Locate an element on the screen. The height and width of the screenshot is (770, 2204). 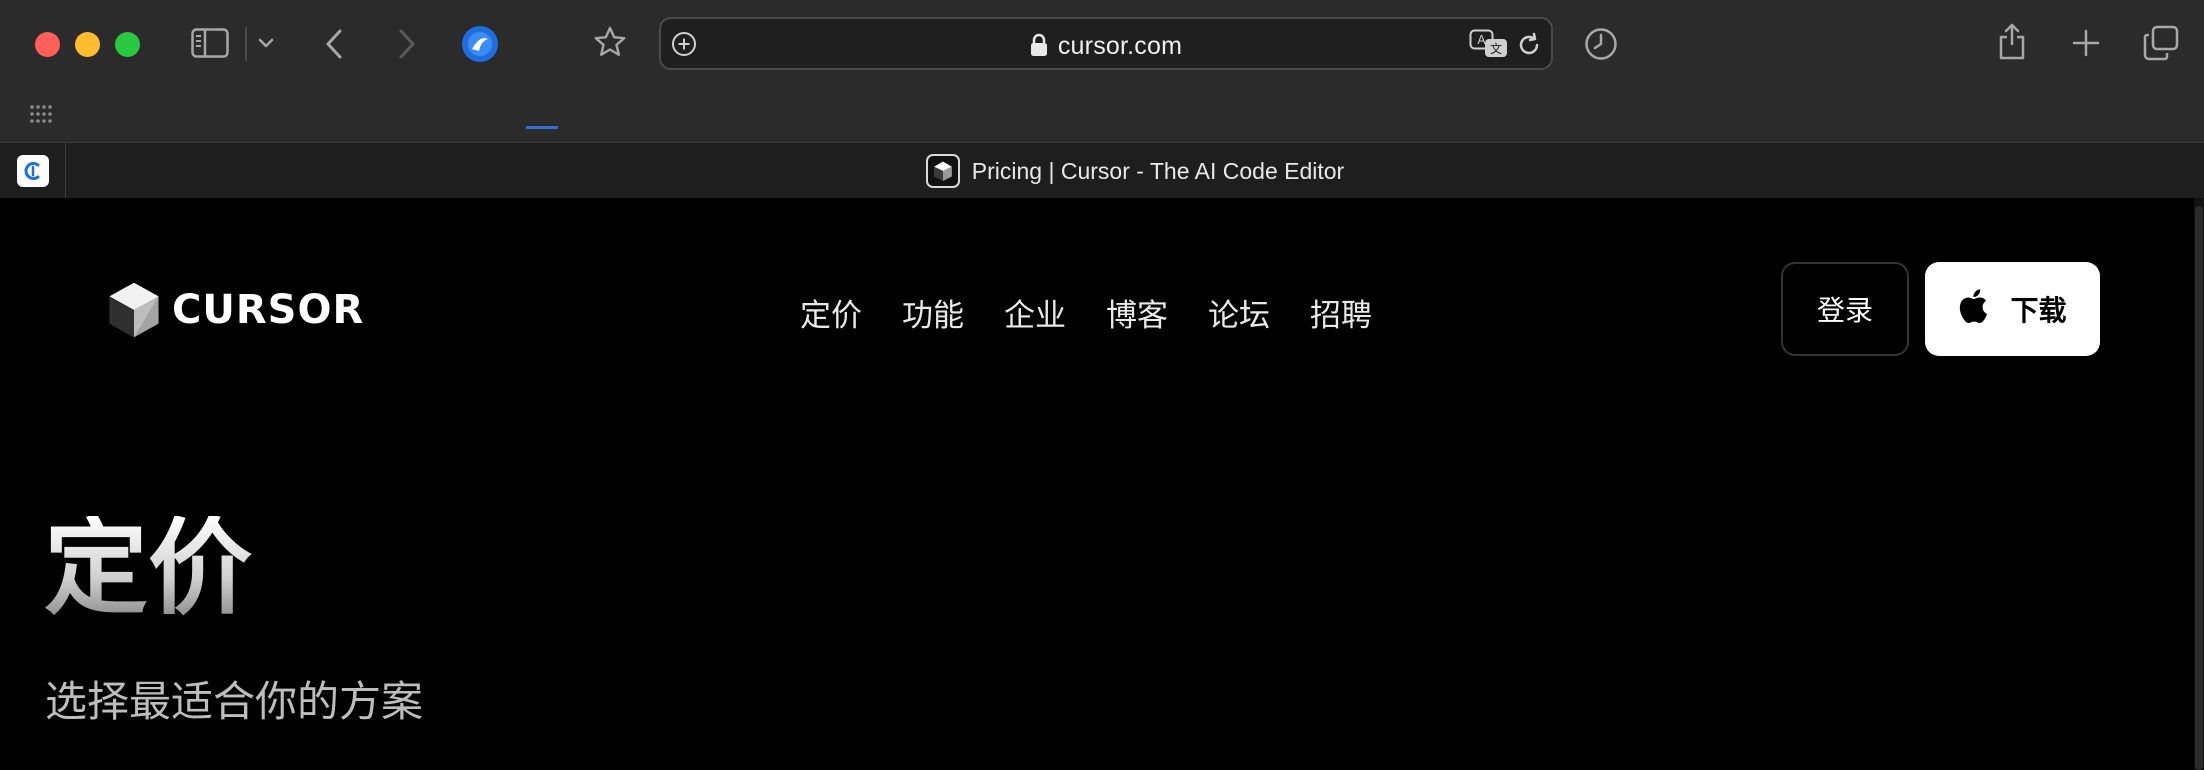
minimize-window-button is located at coordinates (87, 44).